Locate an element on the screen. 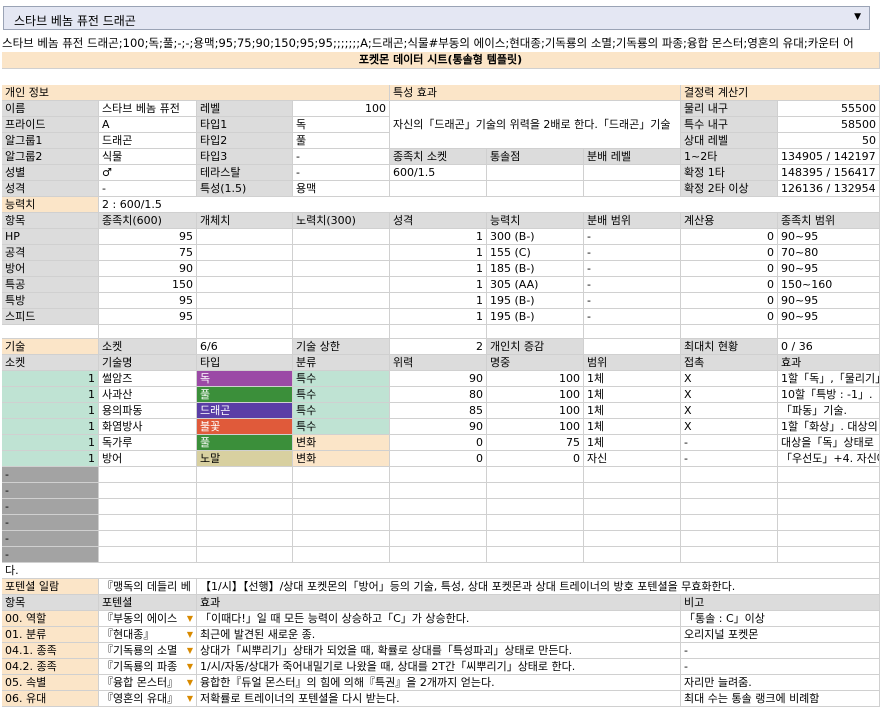 The height and width of the screenshot is (709, 880). stat-value: 305 (AA) is located at coordinates (535, 285).